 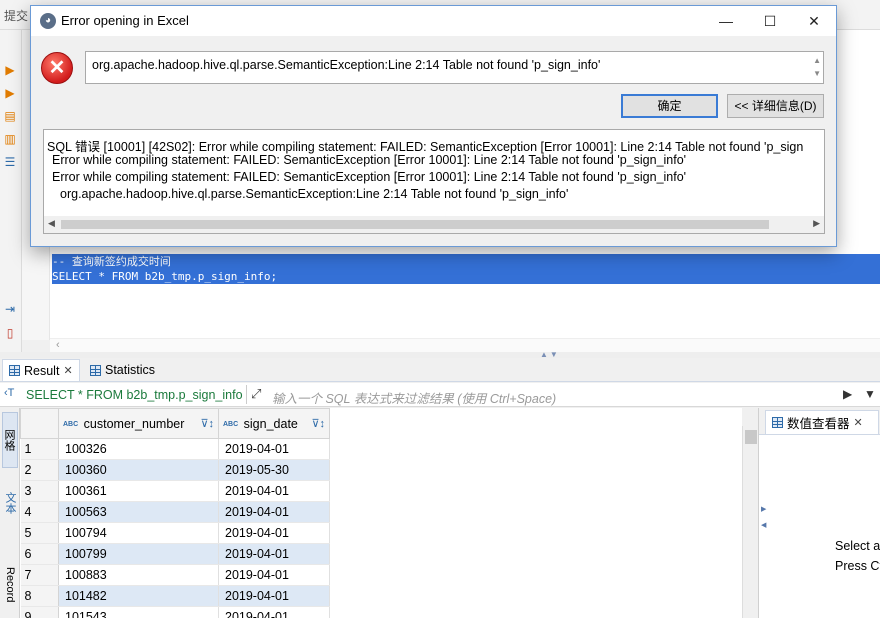 What do you see at coordinates (466, 261) in the screenshot?
I see `editor-line-comment: -- 查询新签约成交时间` at bounding box center [466, 261].